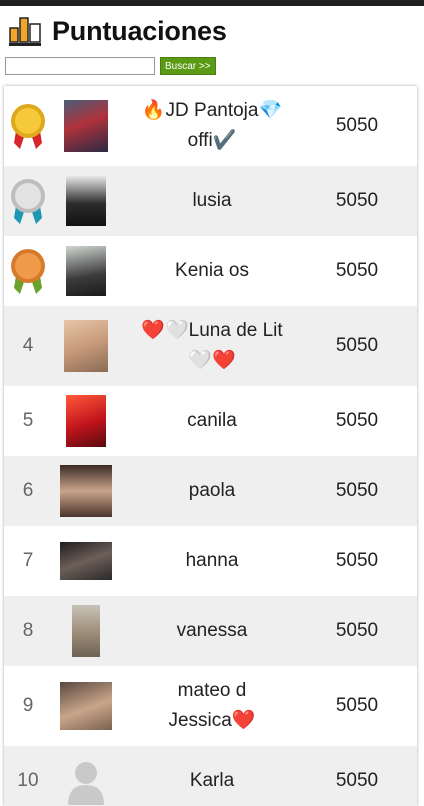  I want to click on ranking-row: lusia 5050, so click(210, 201).